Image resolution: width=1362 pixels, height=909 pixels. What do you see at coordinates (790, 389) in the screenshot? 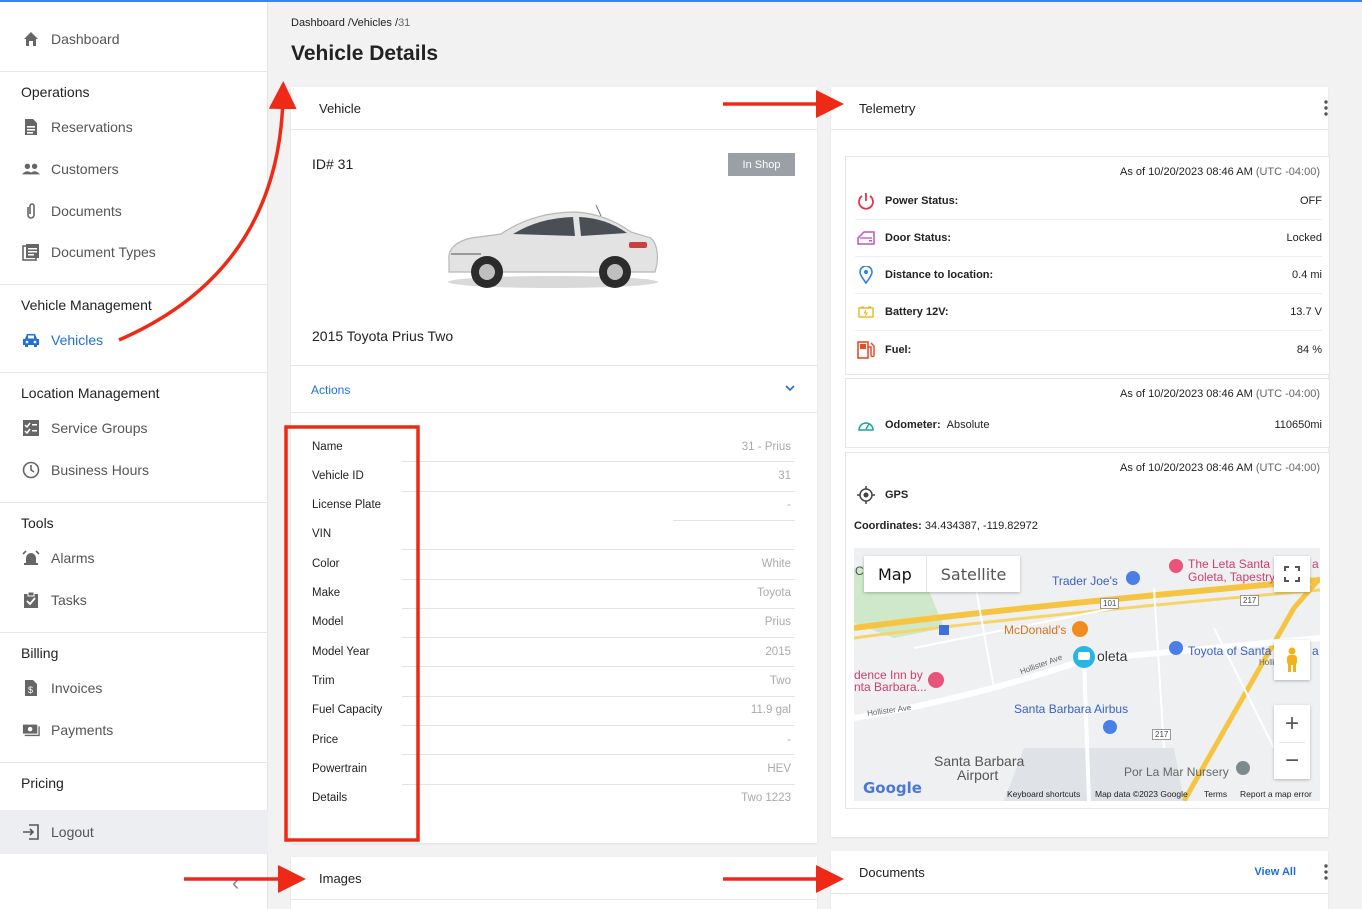
I see `chevron-down-icon` at bounding box center [790, 389].